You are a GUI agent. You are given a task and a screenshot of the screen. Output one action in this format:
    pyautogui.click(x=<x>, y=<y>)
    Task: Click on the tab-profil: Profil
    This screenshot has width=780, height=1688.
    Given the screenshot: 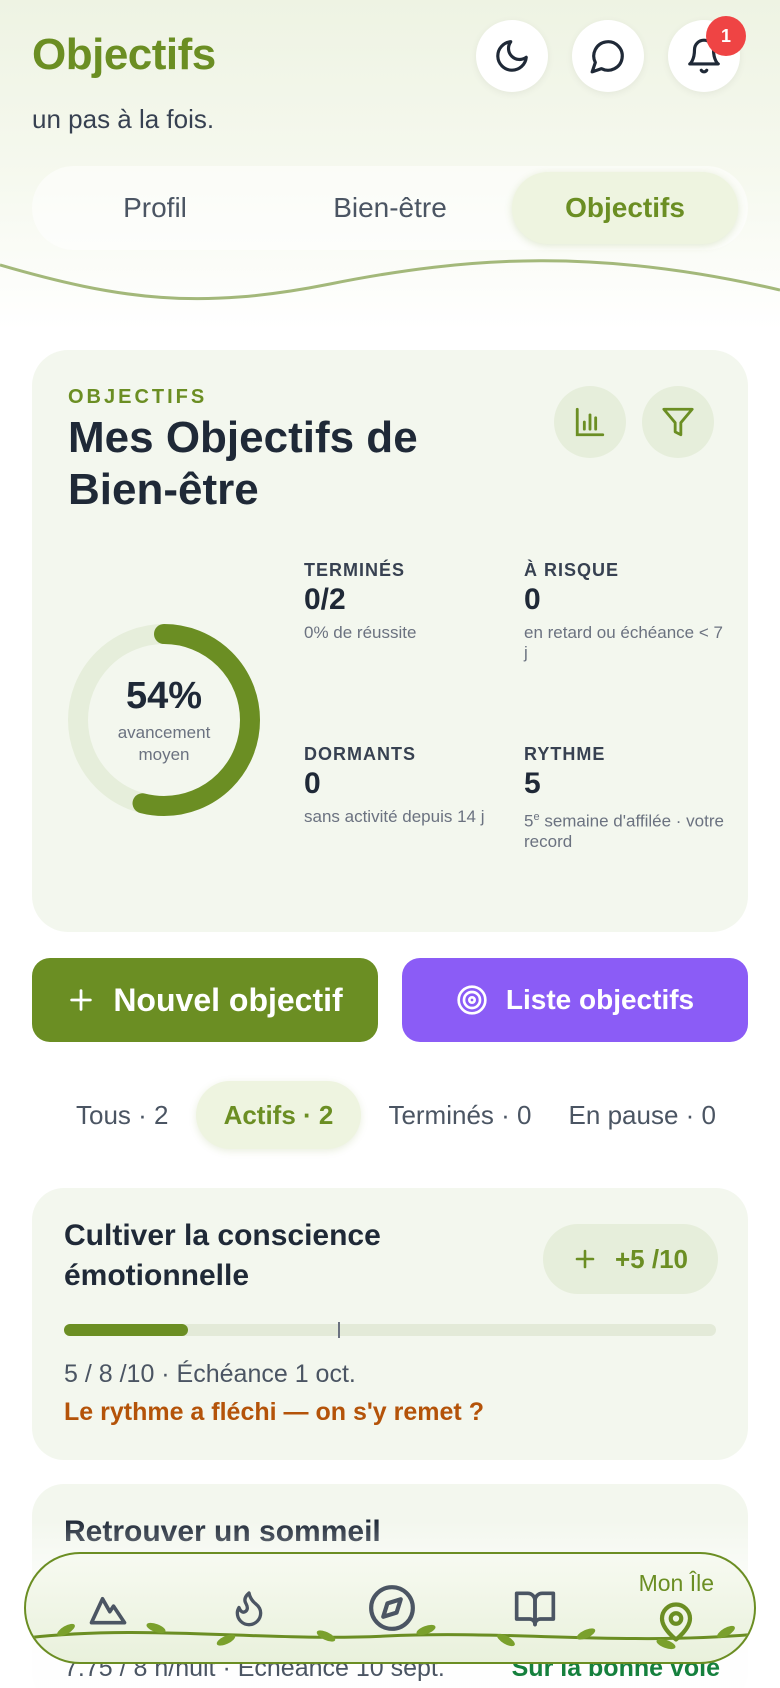 What is the action you would take?
    pyautogui.click(x=155, y=208)
    